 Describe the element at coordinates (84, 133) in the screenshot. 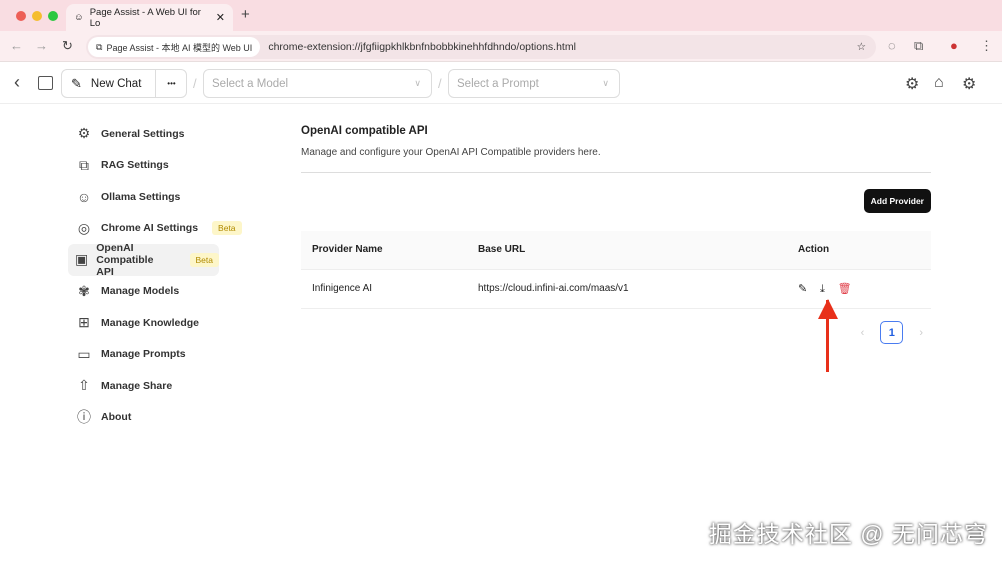

I see `general-settings-icon: ⚙` at that location.